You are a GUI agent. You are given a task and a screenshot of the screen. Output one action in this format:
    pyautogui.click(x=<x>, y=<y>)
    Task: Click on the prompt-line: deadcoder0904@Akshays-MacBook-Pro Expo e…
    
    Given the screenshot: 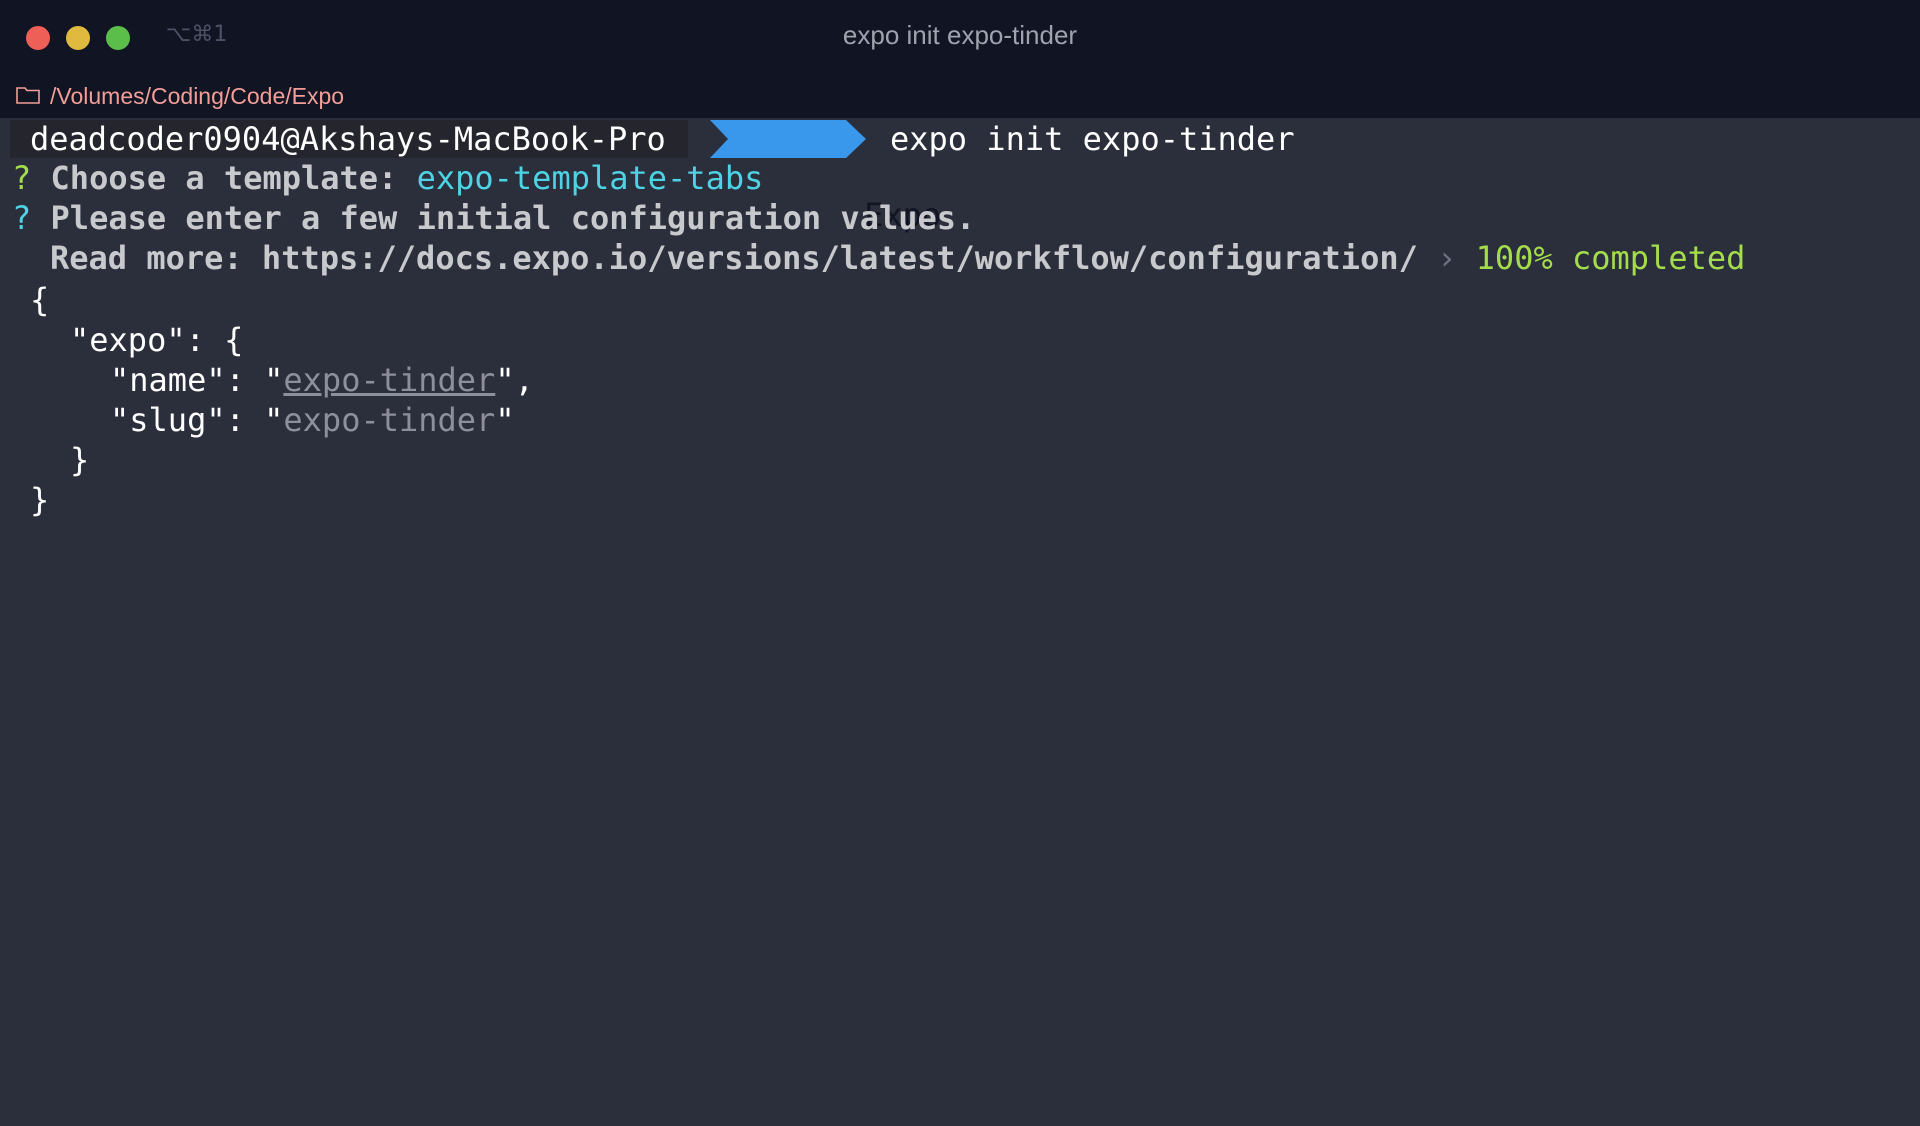 What is the action you would take?
    pyautogui.click(x=960, y=176)
    